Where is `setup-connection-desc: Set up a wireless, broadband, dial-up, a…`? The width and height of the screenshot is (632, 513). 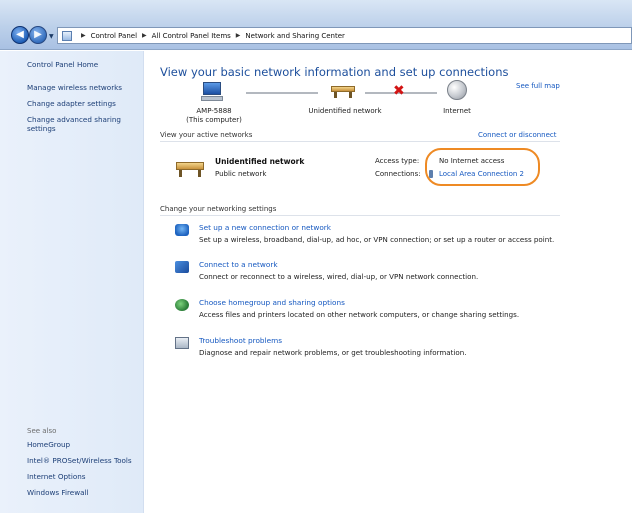 setup-connection-desc: Set up a wireless, broadband, dial-up, a… is located at coordinates (377, 239).